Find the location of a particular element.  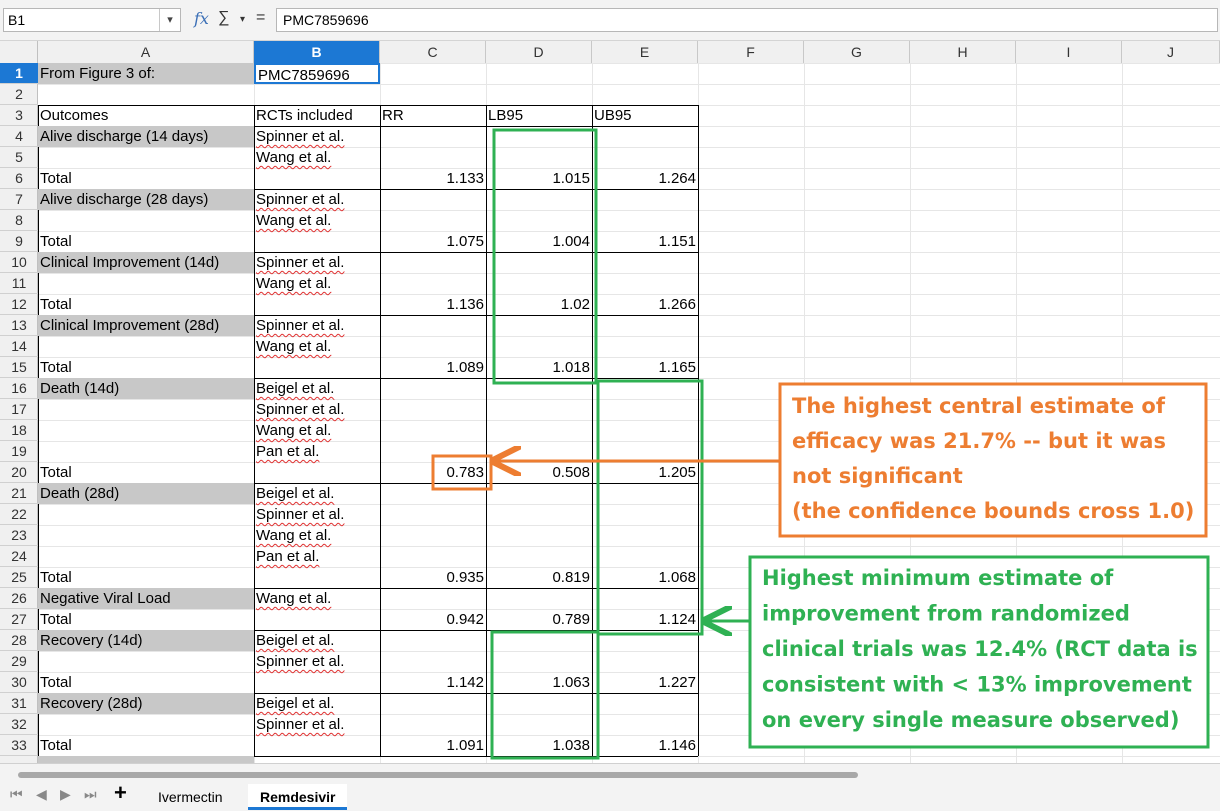

formula-input: PMC7859696 is located at coordinates (747, 20).